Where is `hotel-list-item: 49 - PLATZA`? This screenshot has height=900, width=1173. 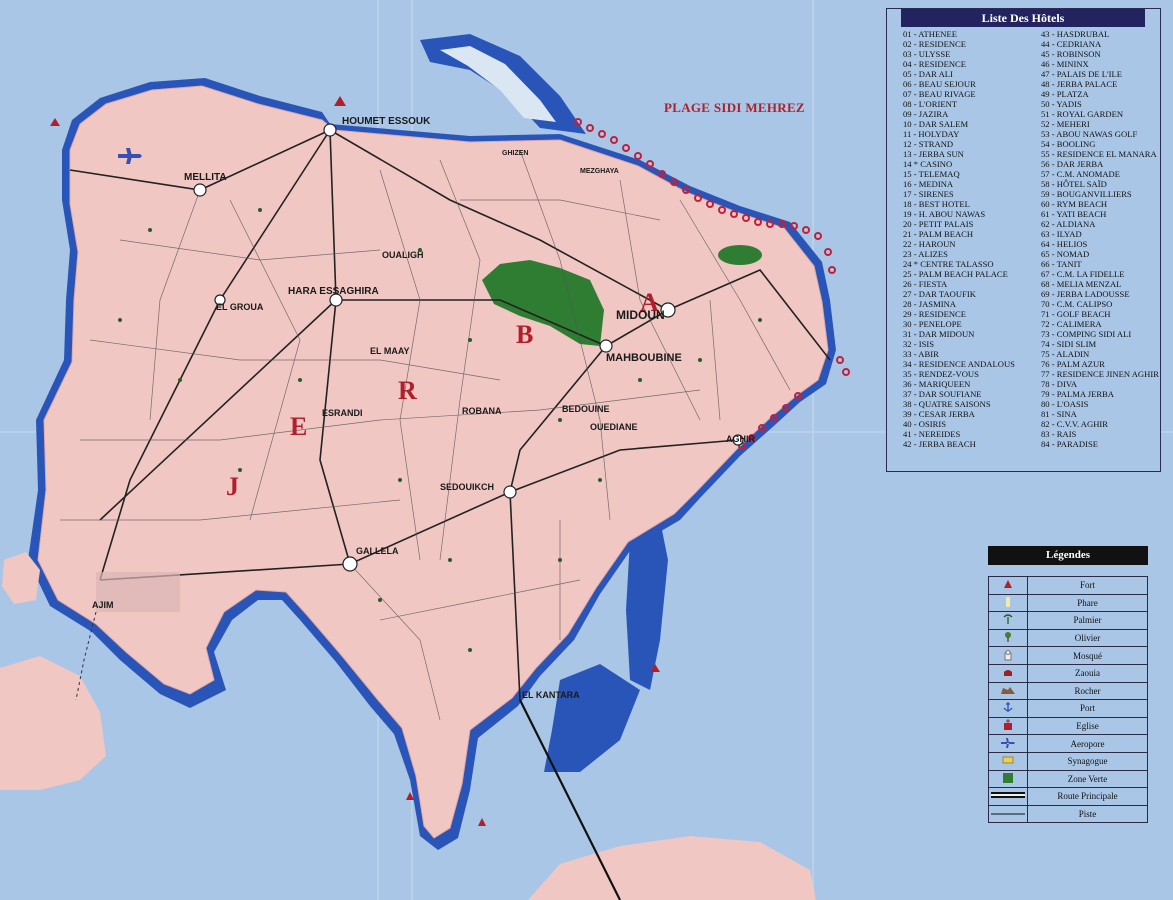 hotel-list-item: 49 - PLATZA is located at coordinates (1065, 94).